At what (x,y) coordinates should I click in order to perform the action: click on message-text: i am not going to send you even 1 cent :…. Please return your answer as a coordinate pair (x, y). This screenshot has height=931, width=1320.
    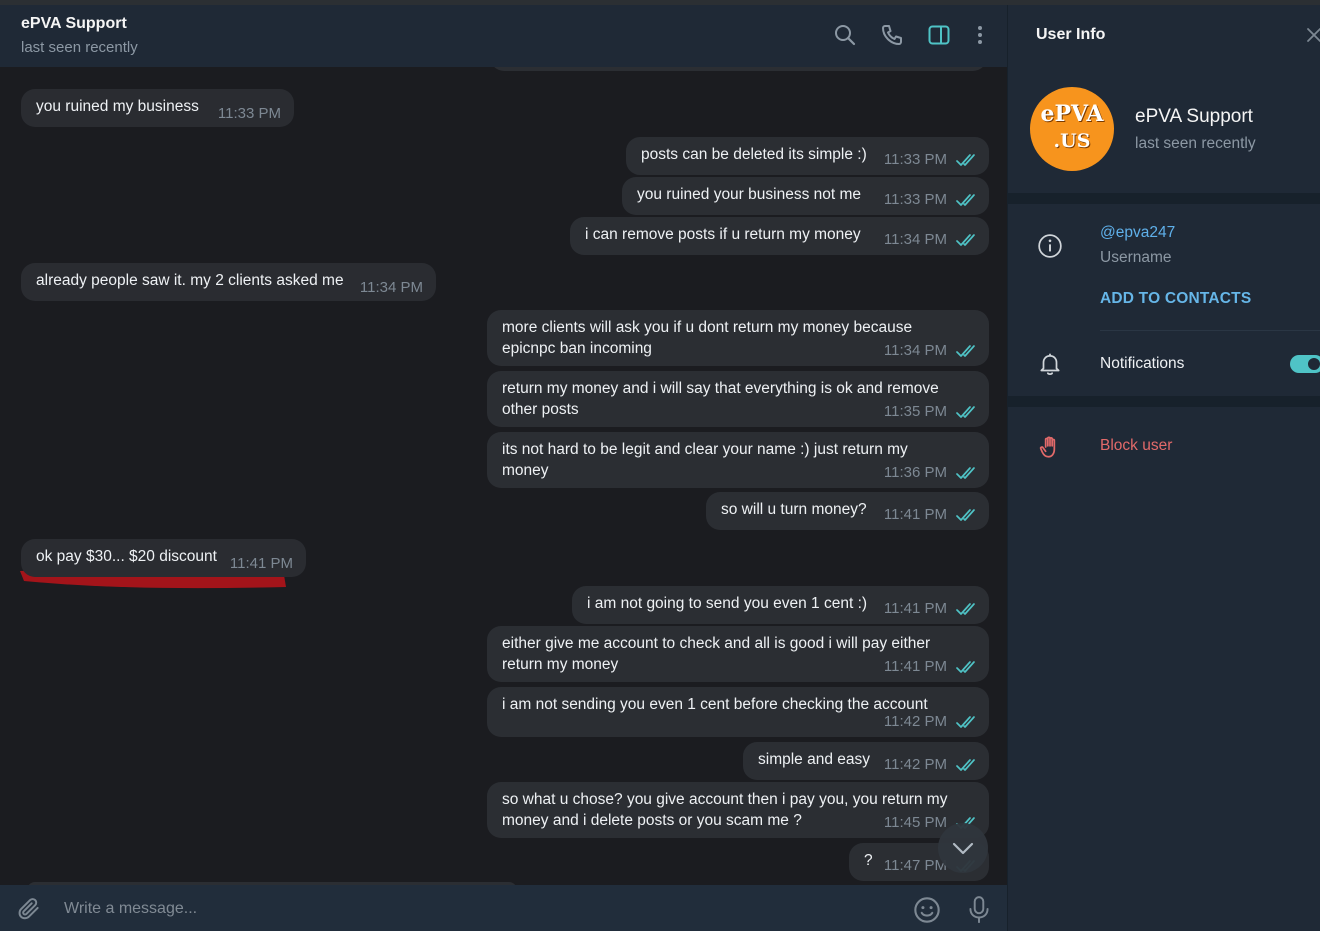
    Looking at the image, I should click on (727, 603).